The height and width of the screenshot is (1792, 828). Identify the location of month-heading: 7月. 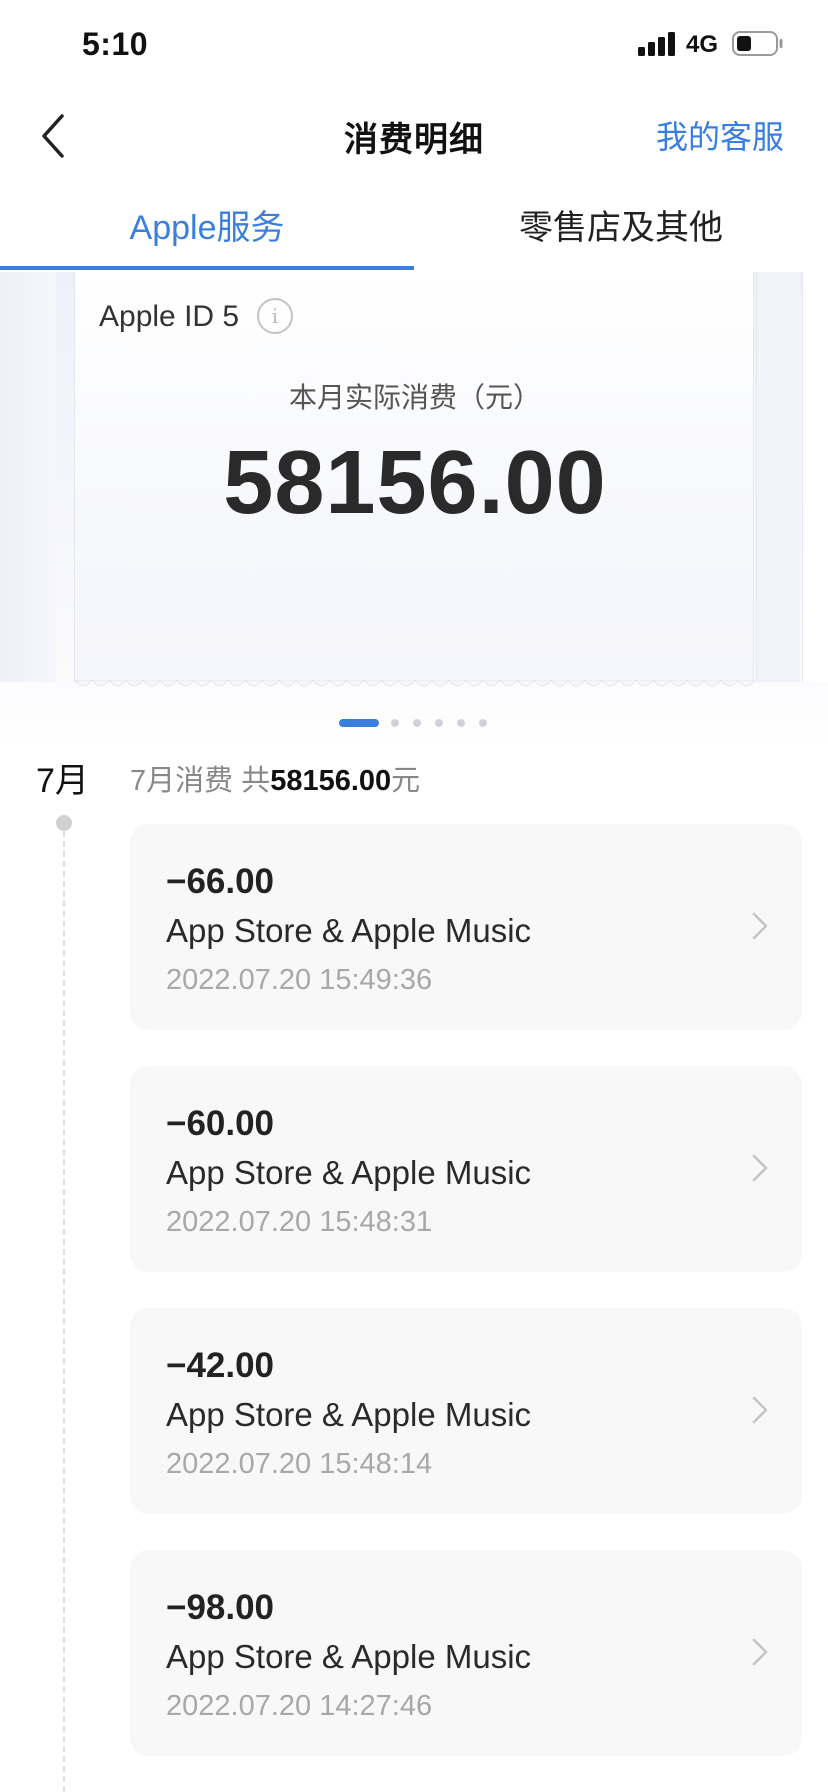
(62, 781).